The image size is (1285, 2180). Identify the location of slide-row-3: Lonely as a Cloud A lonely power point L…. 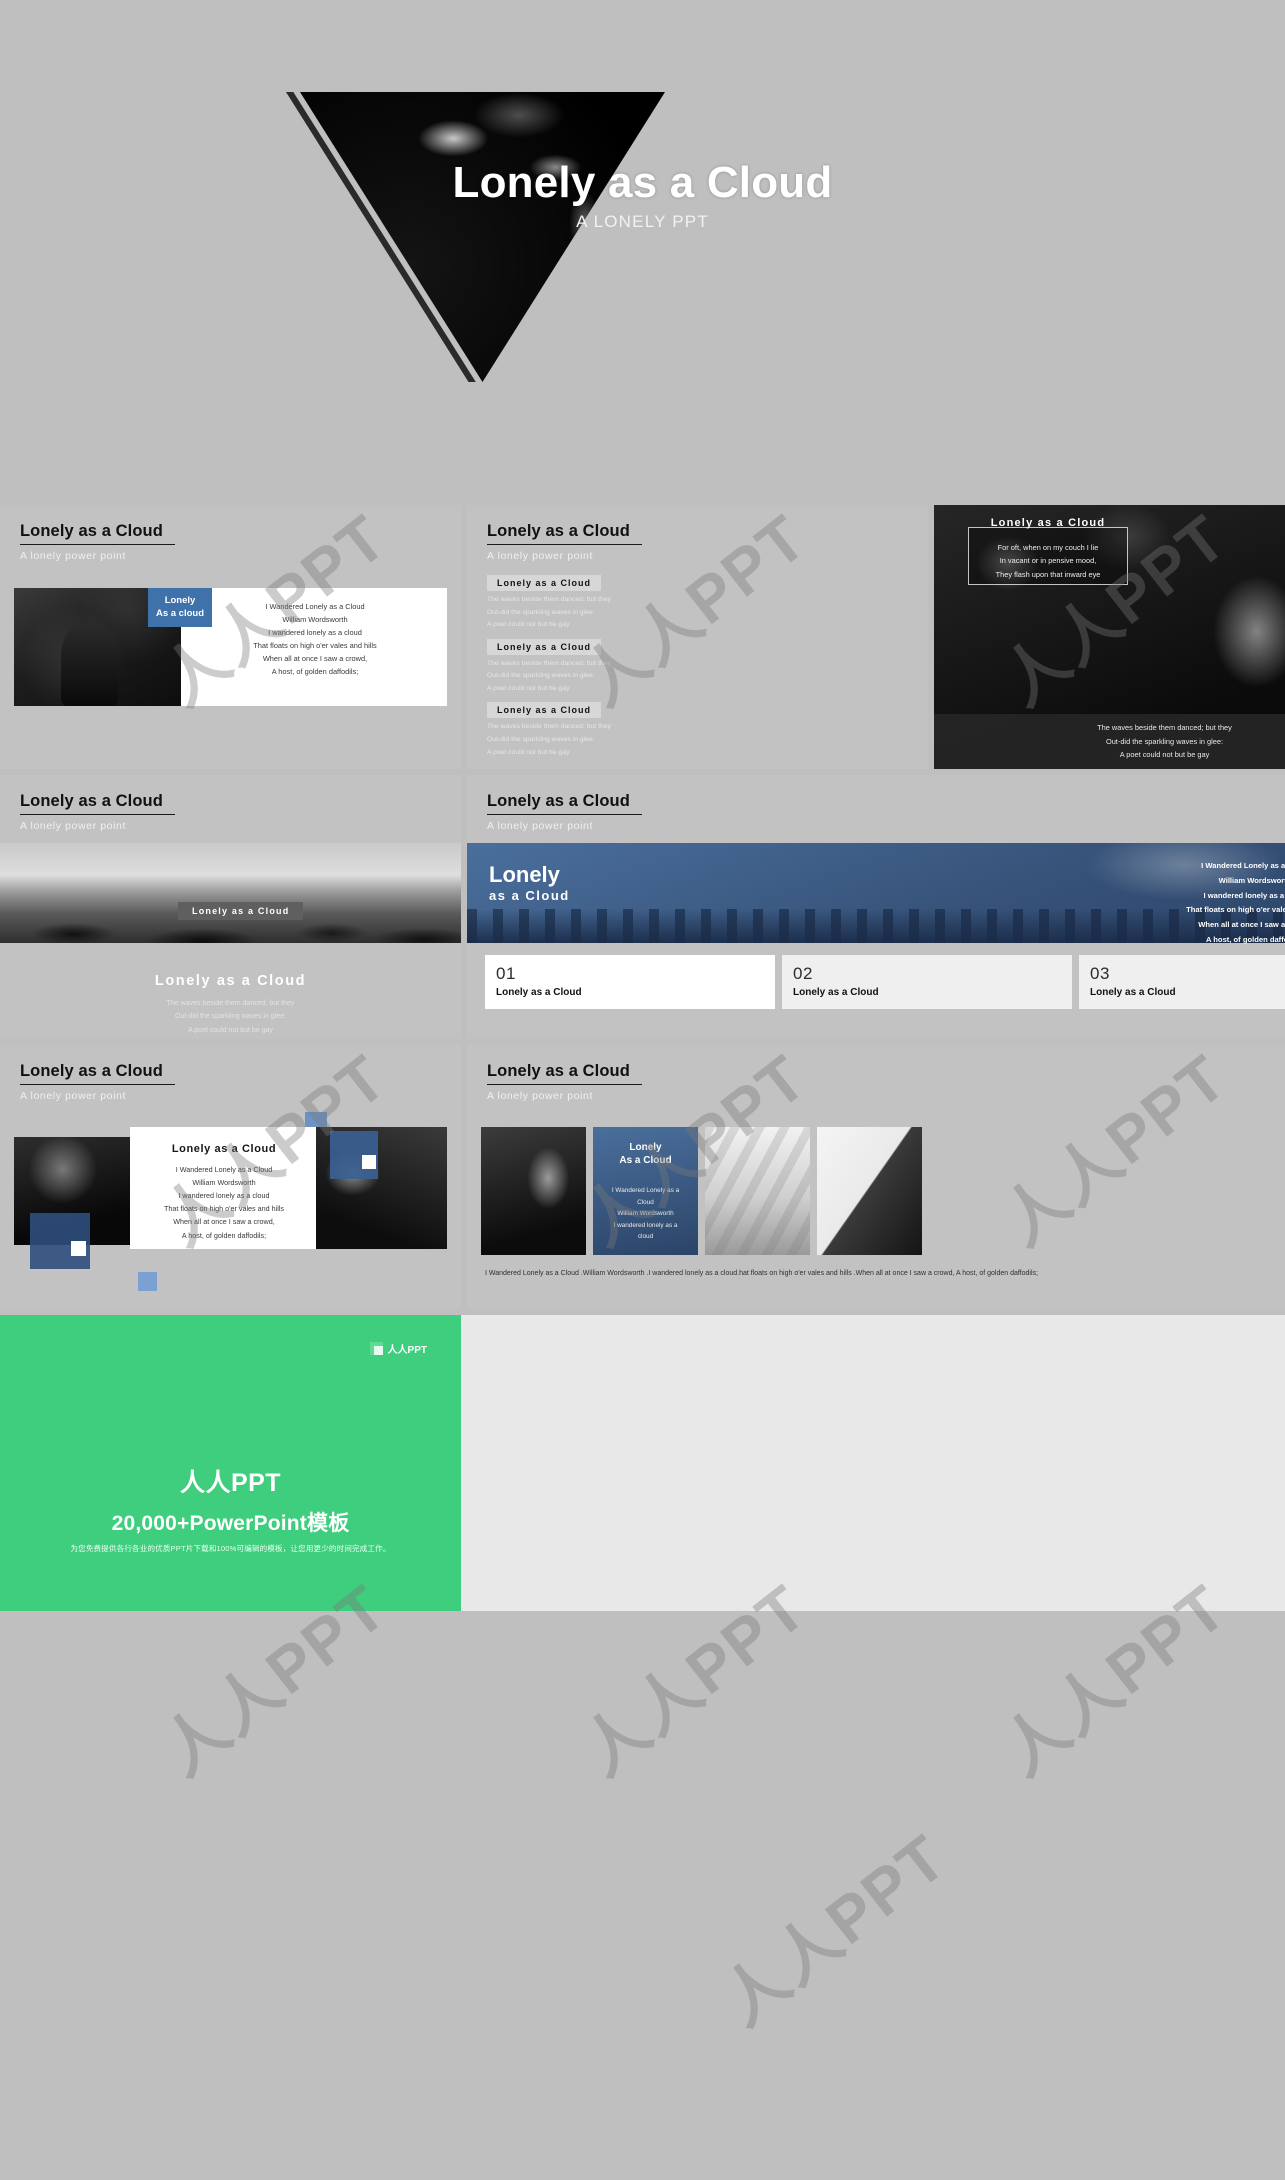
(642, 1177).